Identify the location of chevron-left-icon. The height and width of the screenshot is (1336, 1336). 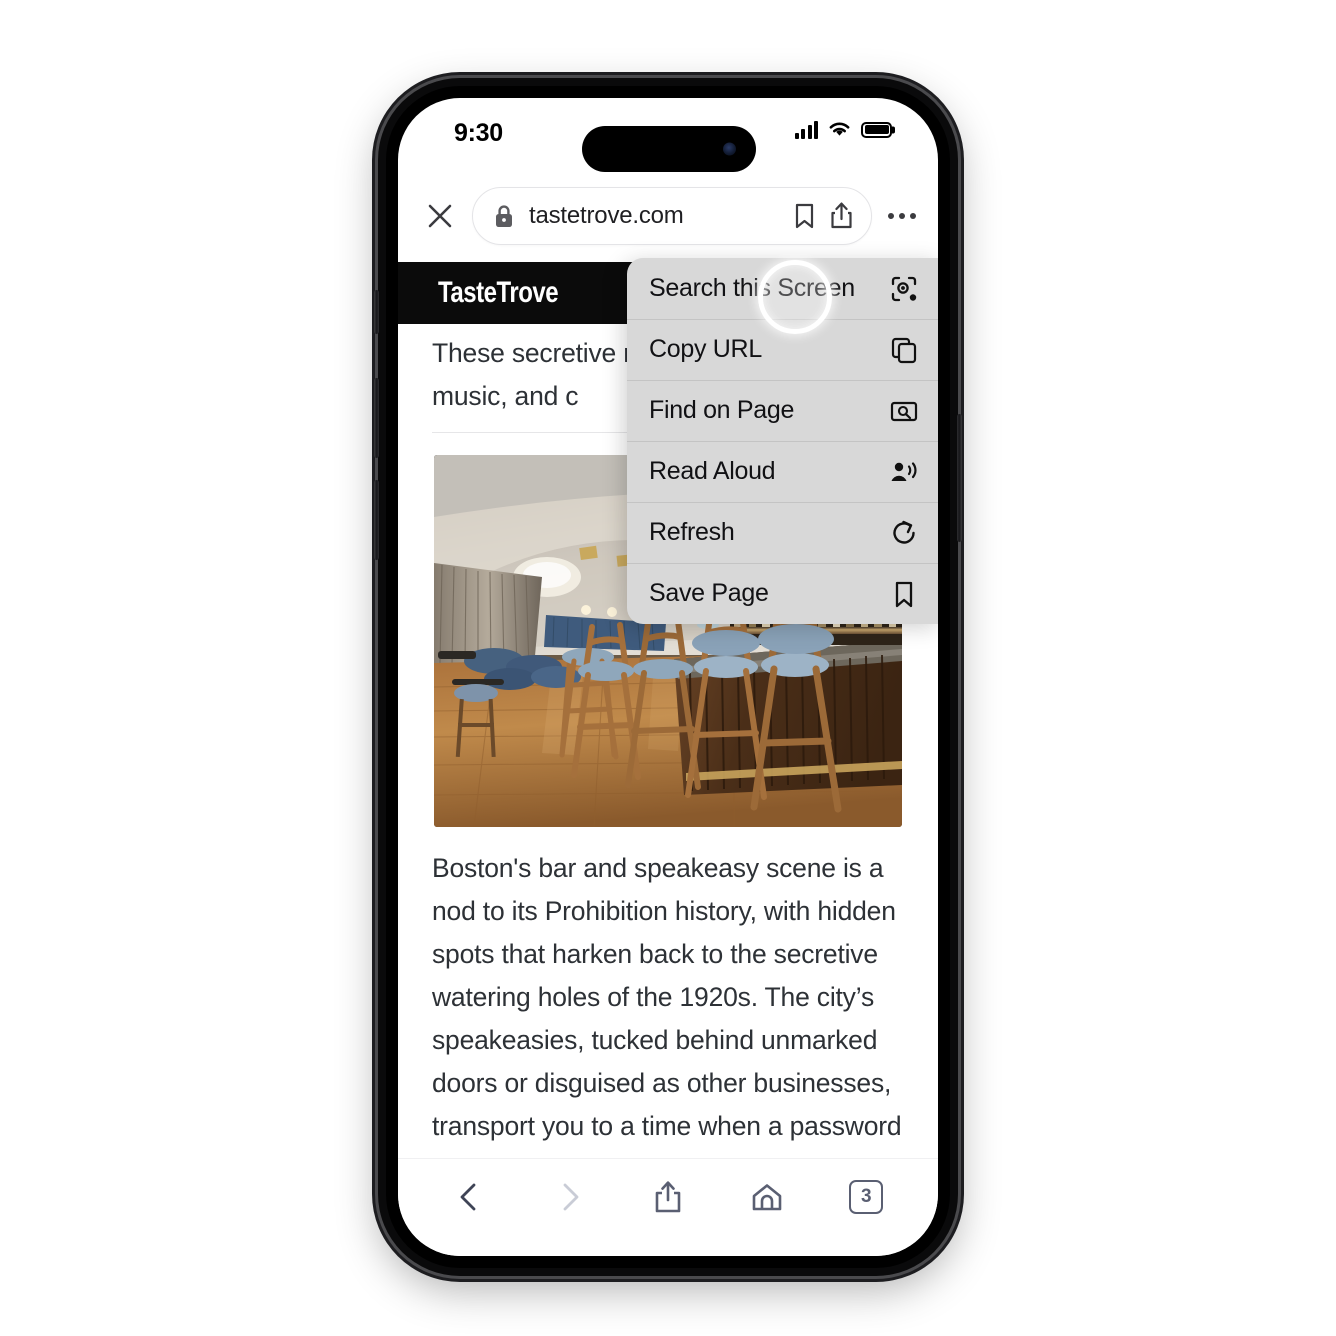
(467, 1197).